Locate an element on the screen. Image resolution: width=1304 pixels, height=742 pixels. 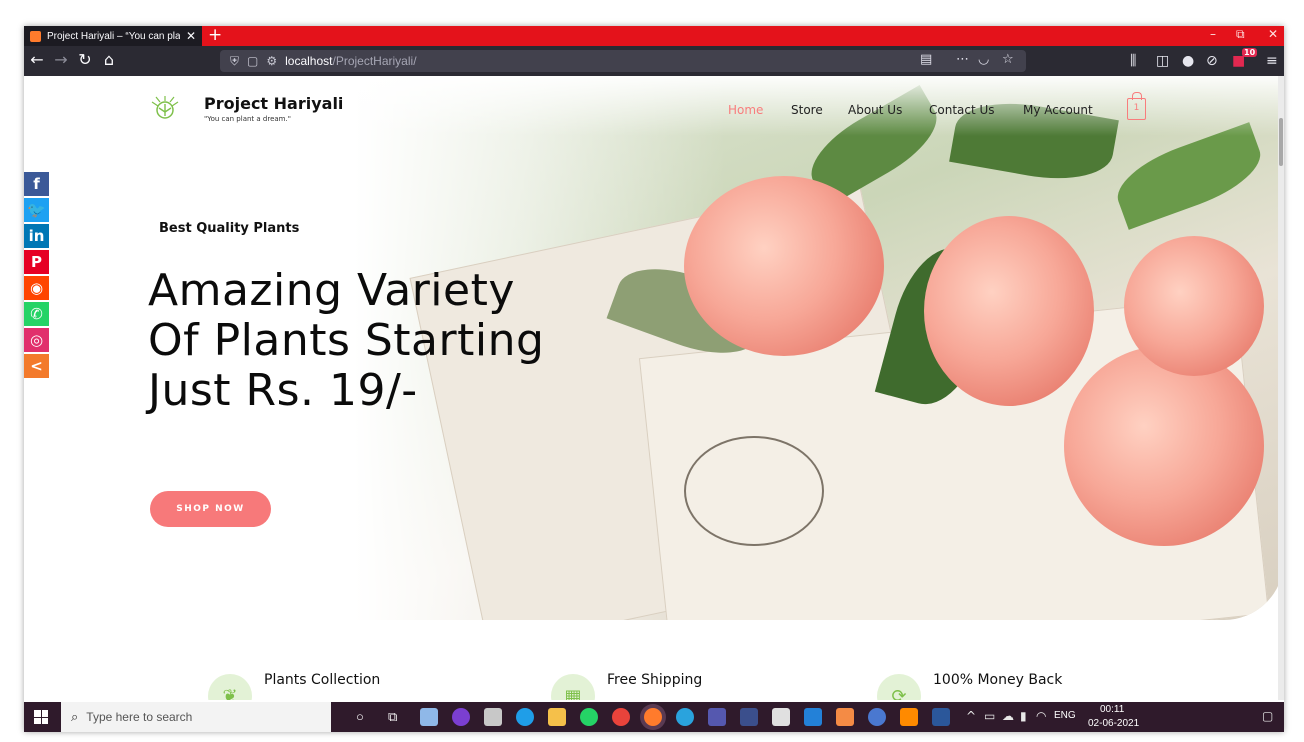
url-host: localhost is located at coordinates (309, 61).